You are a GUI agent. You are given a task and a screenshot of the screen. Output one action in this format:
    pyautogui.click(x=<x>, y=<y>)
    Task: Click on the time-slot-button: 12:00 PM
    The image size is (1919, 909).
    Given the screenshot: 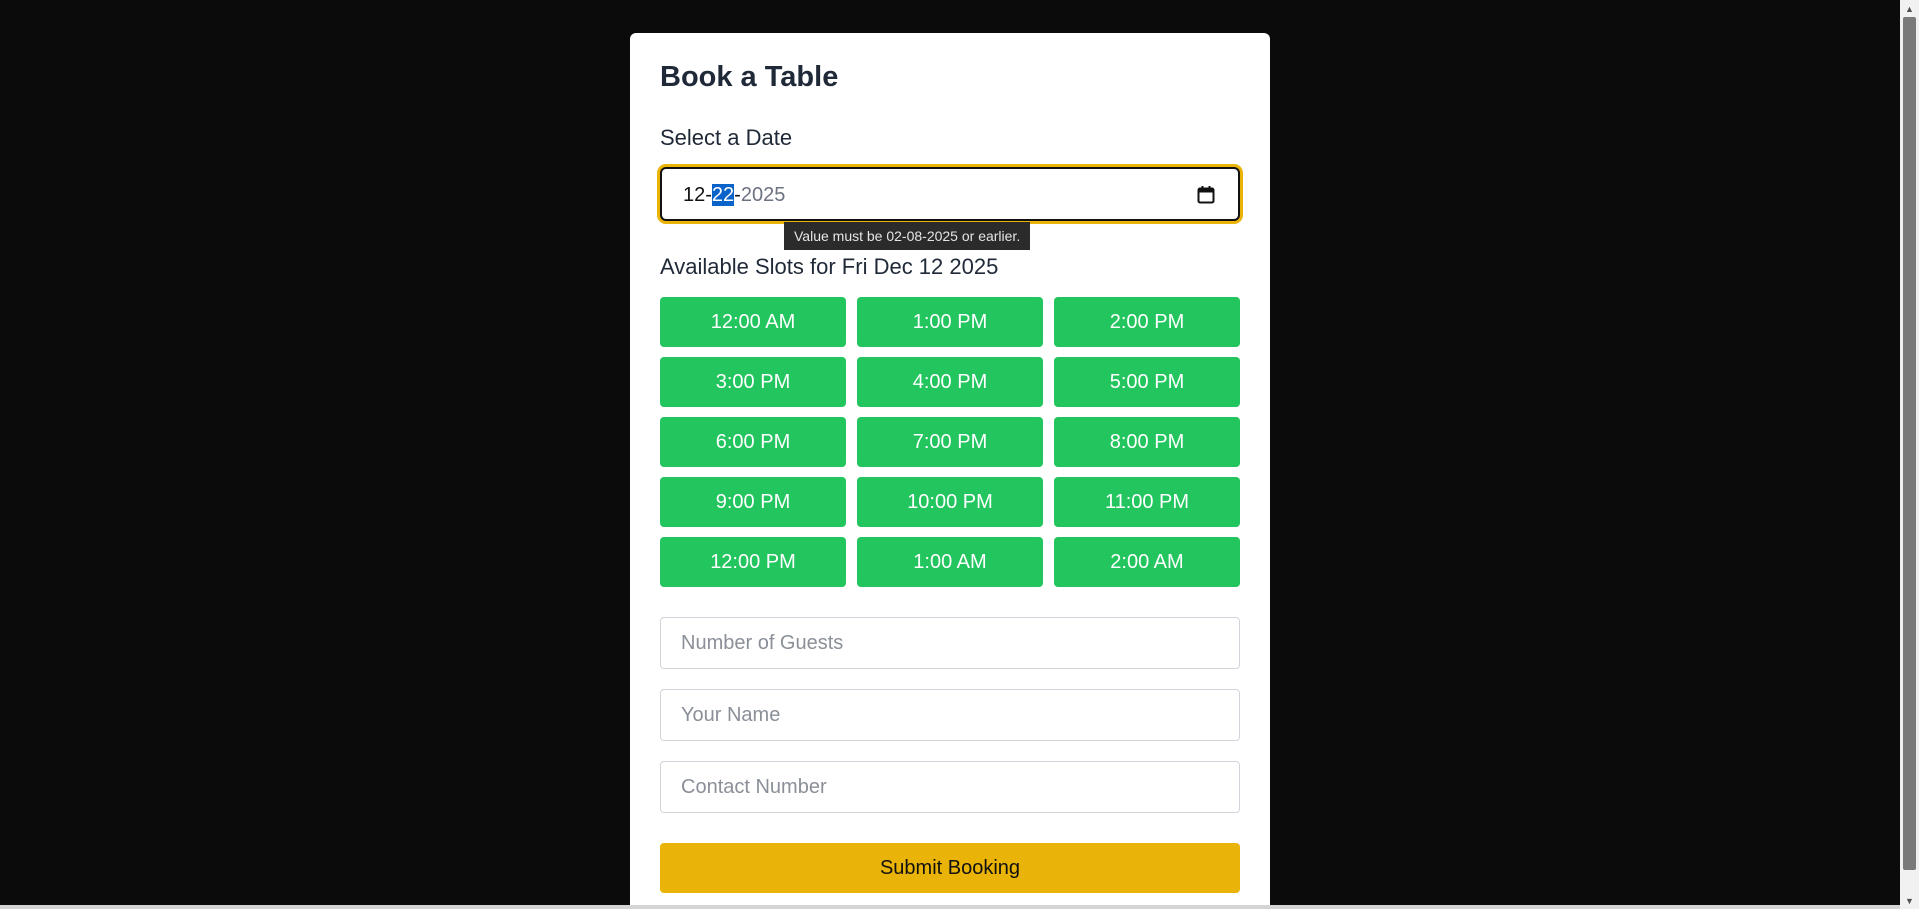 What is the action you would take?
    pyautogui.click(x=753, y=562)
    